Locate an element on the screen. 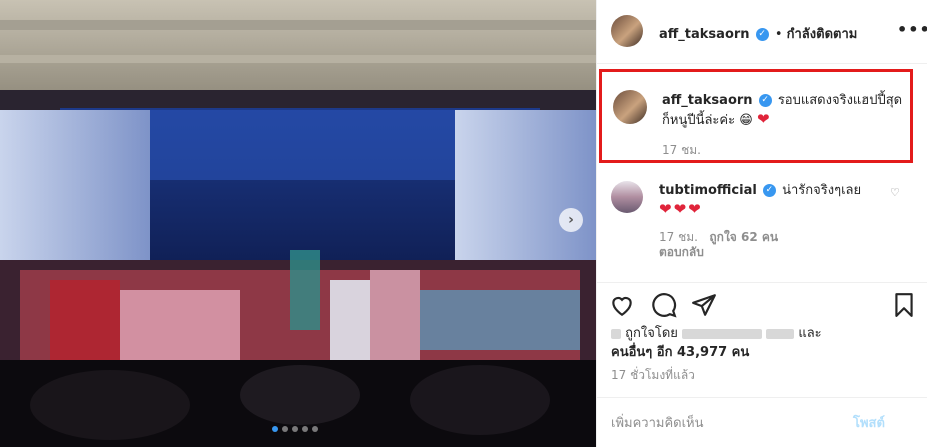 The image size is (927, 447). liked-by-prefix: ถูกใจโดย is located at coordinates (651, 333).